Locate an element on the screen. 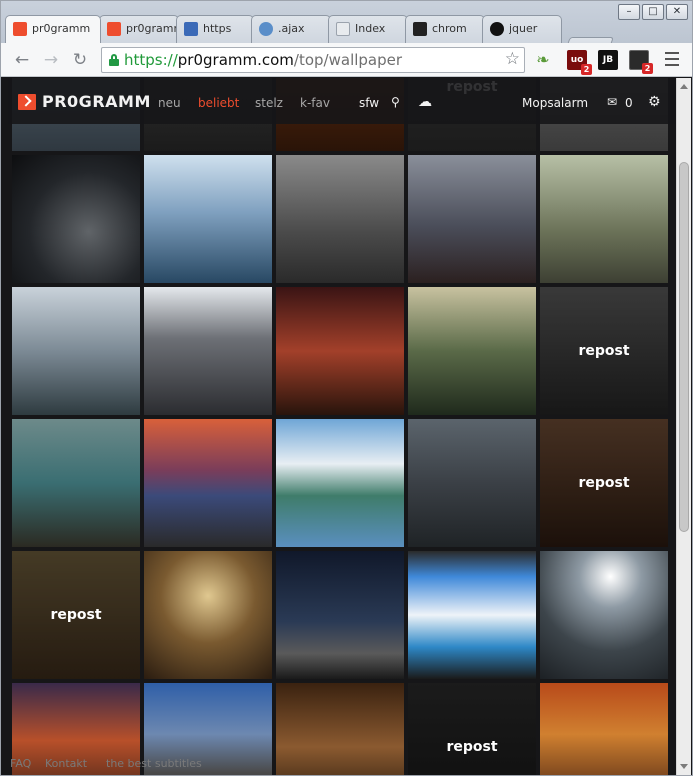 The image size is (693, 776). reload-icon: ↻ is located at coordinates (80, 60).